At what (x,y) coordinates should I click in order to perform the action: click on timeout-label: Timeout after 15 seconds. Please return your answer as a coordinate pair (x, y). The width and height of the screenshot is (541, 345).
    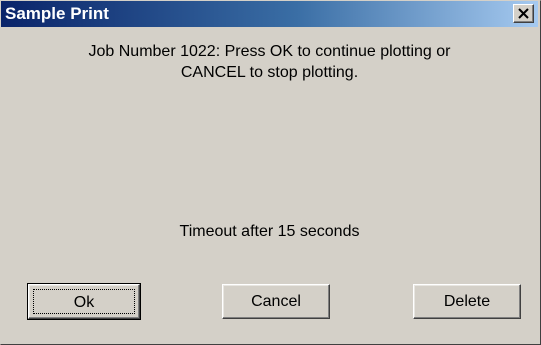
    Looking at the image, I should click on (269, 231).